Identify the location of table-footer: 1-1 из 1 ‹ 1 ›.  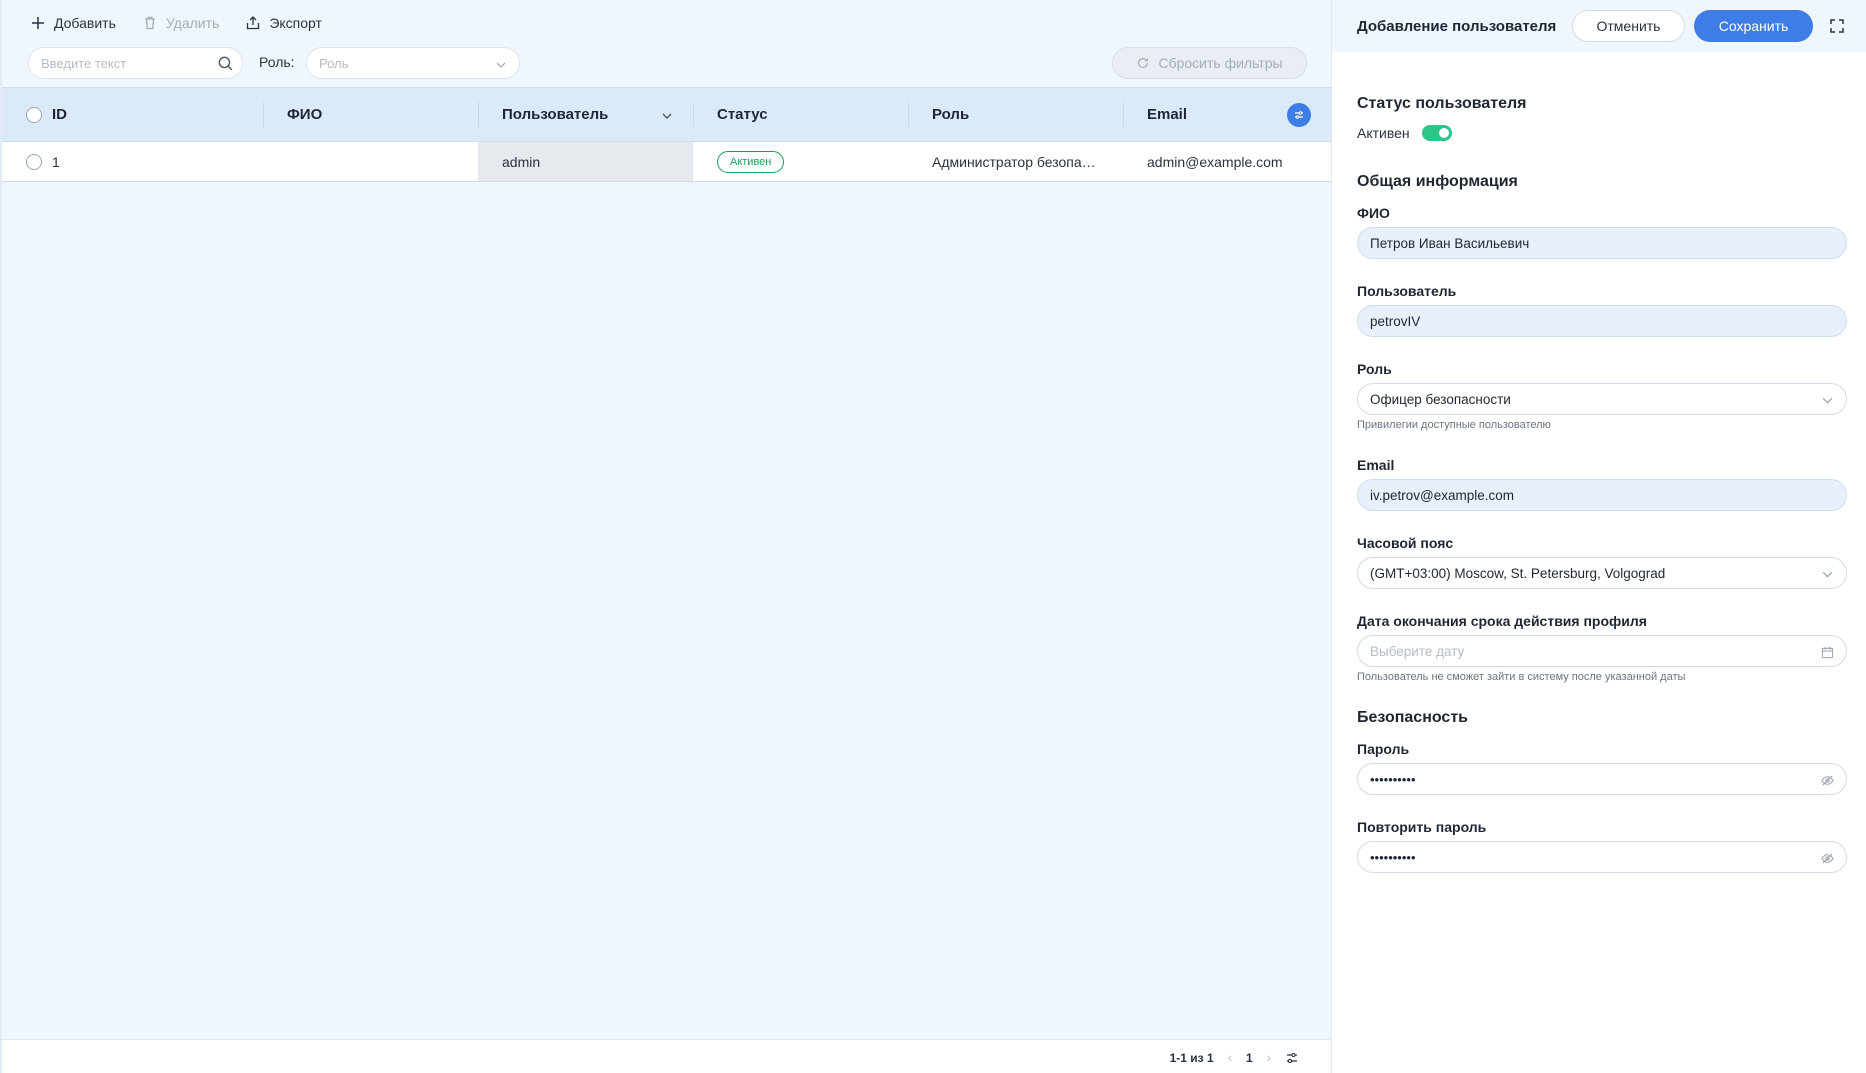
(666, 1056).